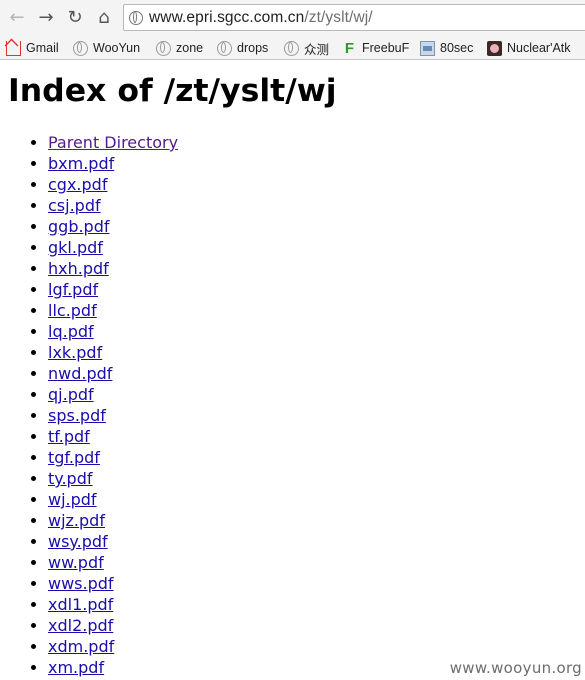 This screenshot has height=680, width=585. Describe the element at coordinates (72, 499) in the screenshot. I see `file-link: wj.pdf` at that location.